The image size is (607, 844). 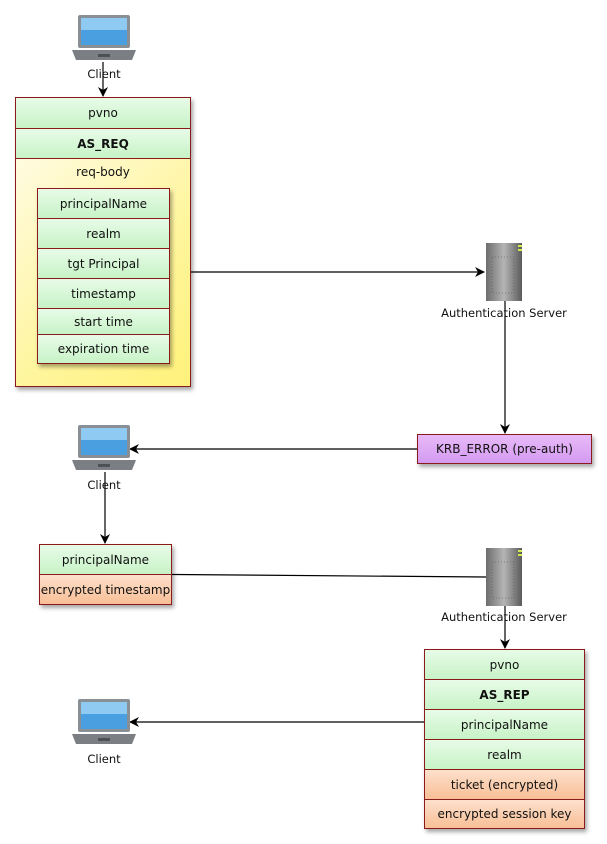 What do you see at coordinates (105, 589) in the screenshot?
I see `preauth-field-encrypted-timestamp: encrypted timestamp` at bounding box center [105, 589].